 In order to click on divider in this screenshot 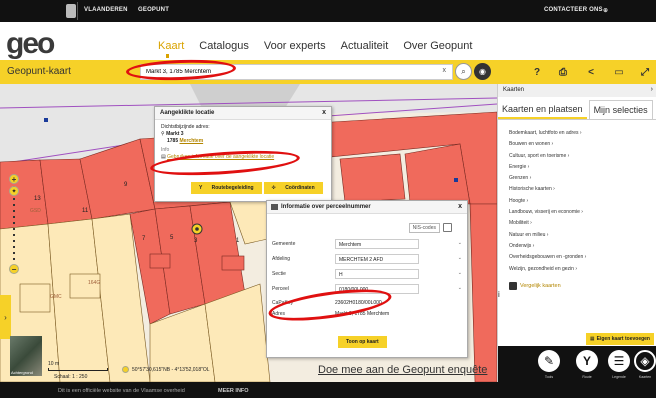, I will do `click(77, 11)`.